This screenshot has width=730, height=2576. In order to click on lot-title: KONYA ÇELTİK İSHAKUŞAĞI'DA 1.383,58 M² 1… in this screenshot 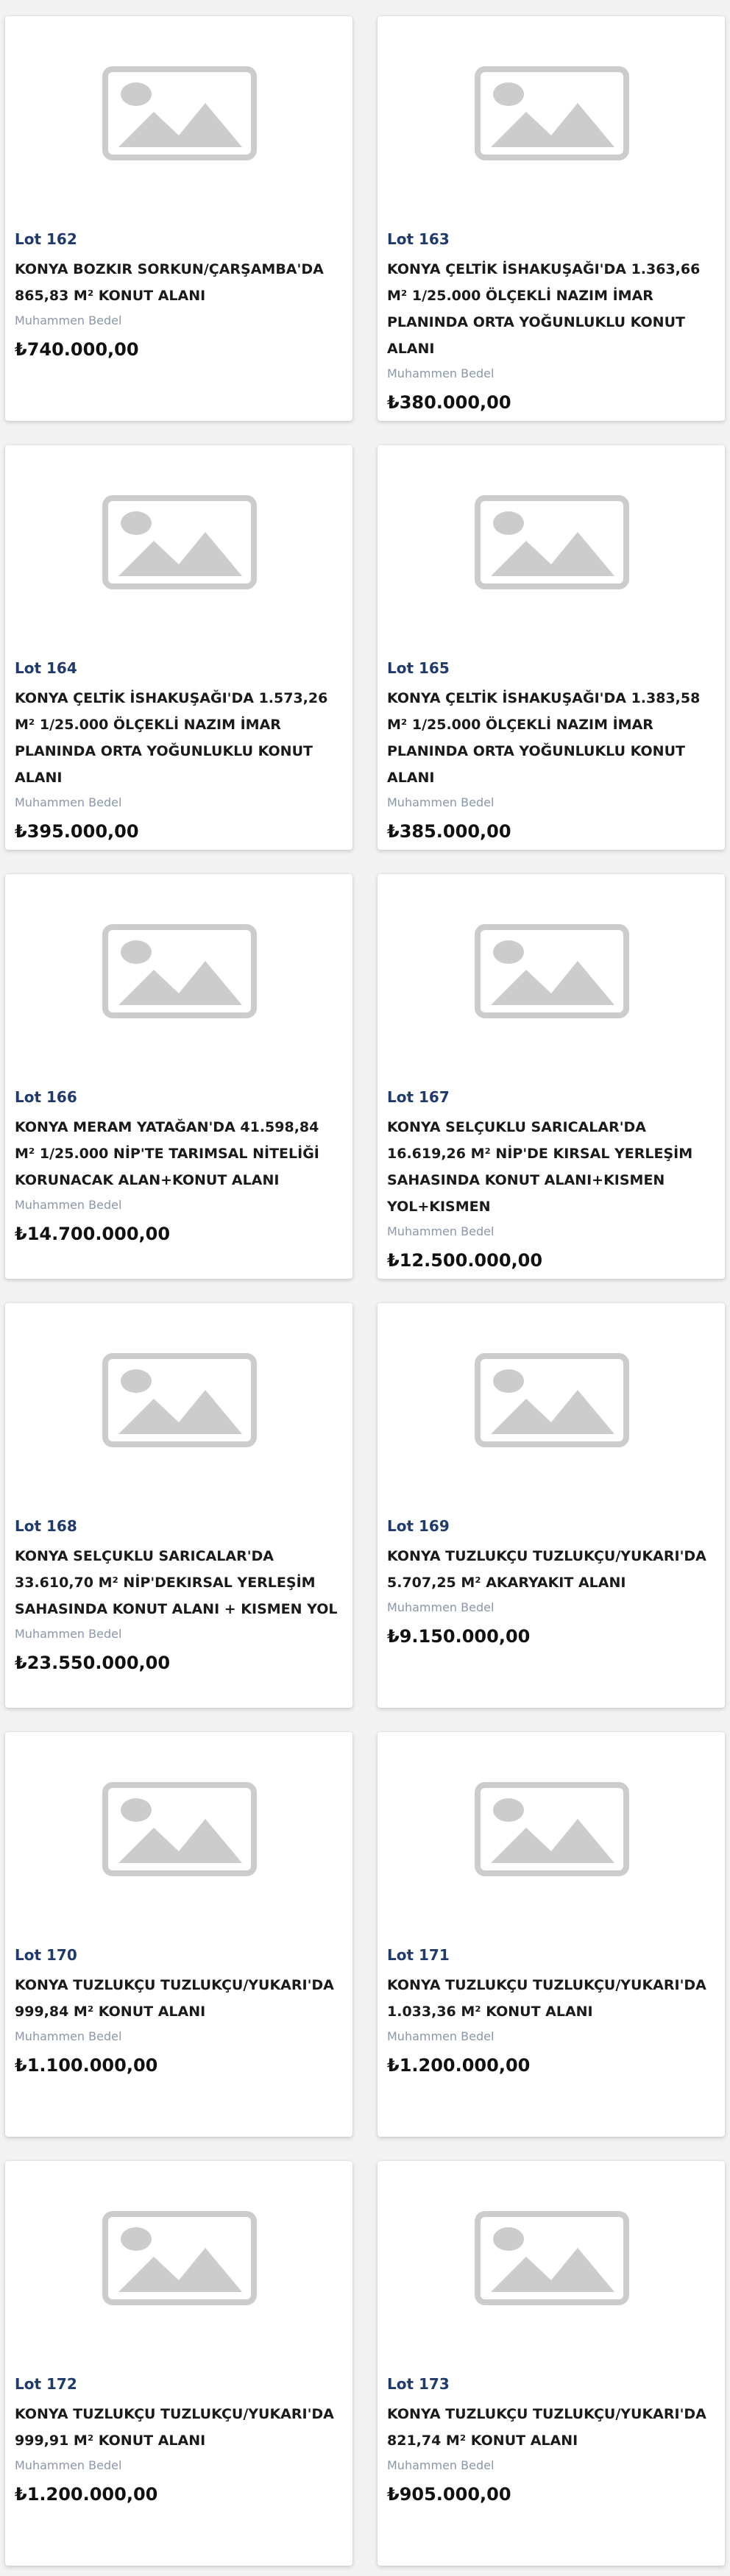, I will do `click(551, 738)`.